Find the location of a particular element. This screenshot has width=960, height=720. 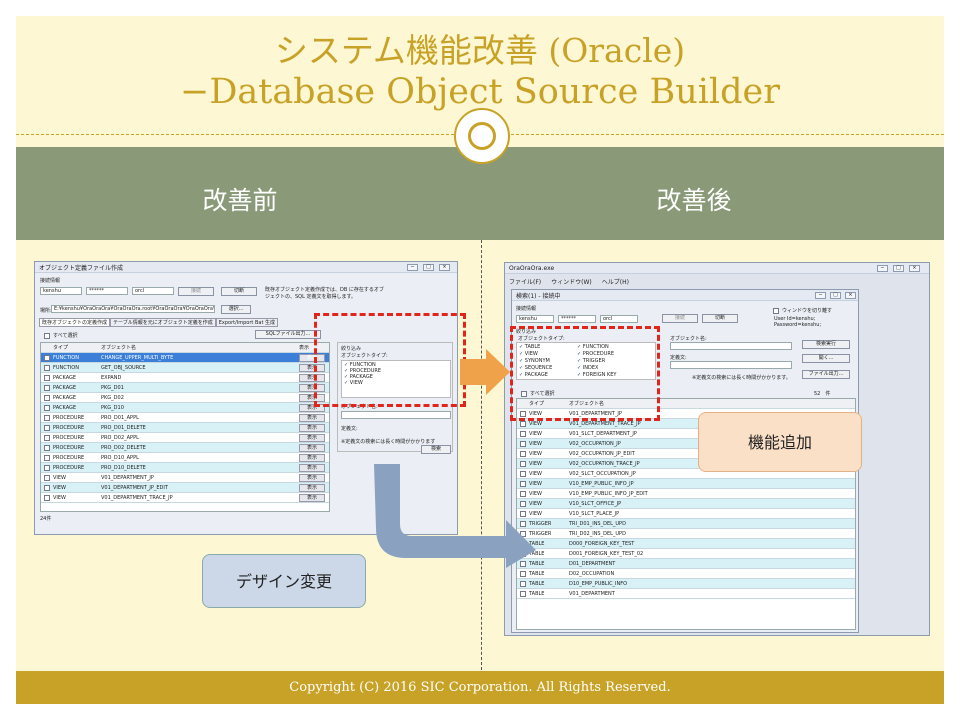

menu-item: ヘルプ(H) is located at coordinates (615, 281).